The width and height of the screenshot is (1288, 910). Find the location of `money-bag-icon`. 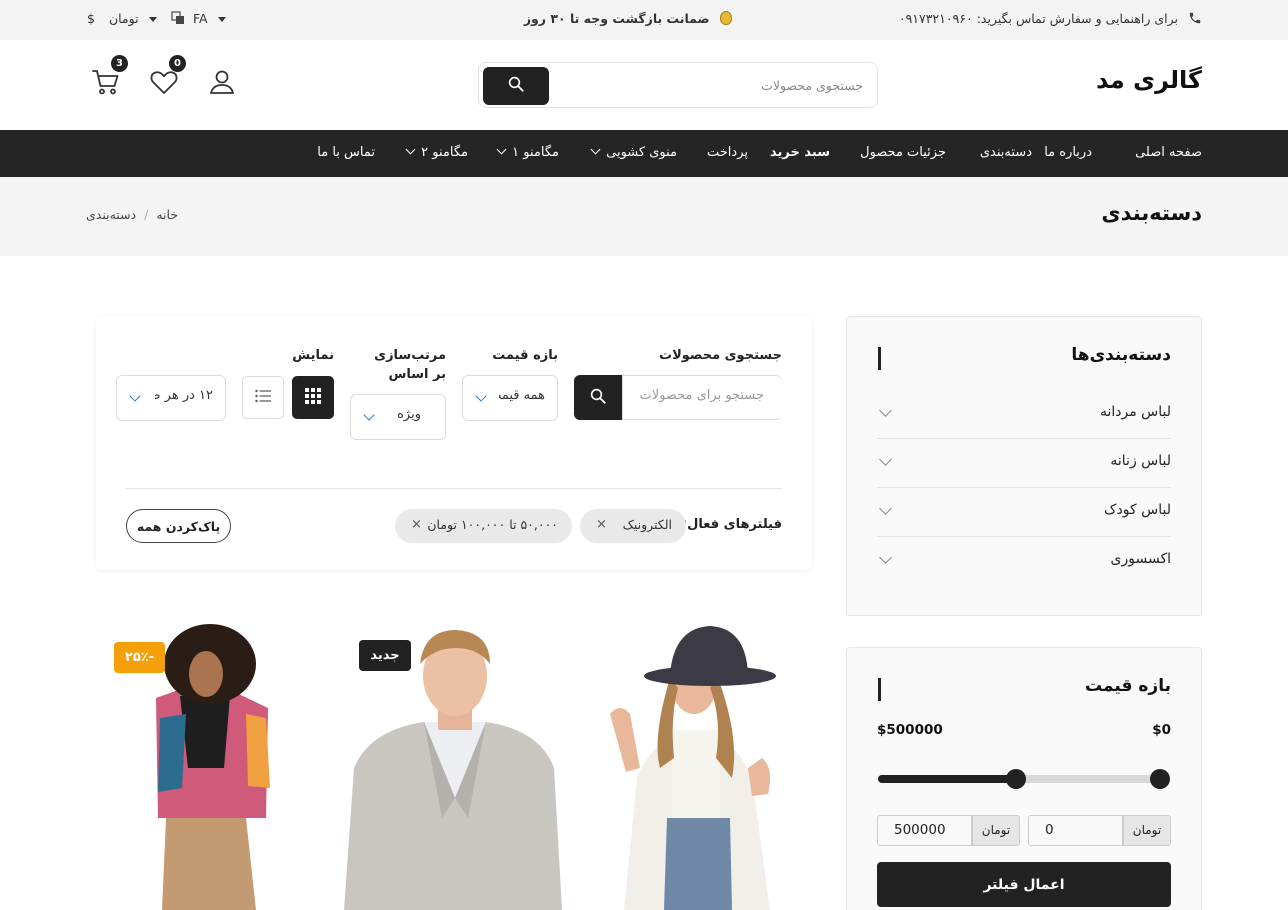

money-bag-icon is located at coordinates (726, 18).